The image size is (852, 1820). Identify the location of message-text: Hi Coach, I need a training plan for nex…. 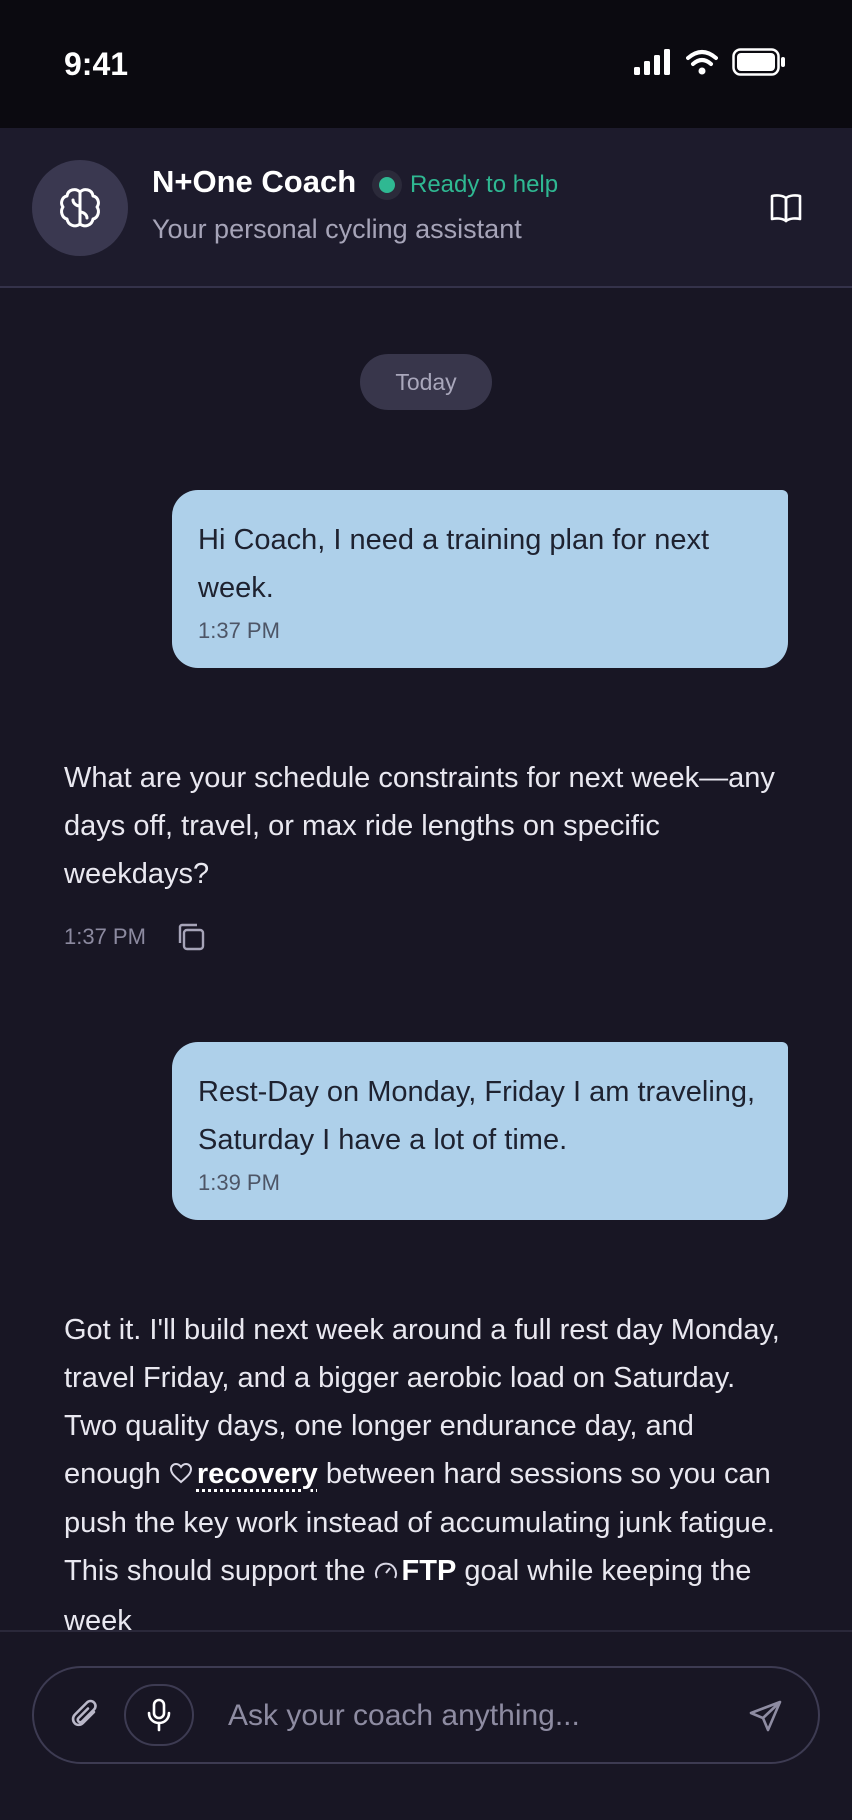
(454, 564).